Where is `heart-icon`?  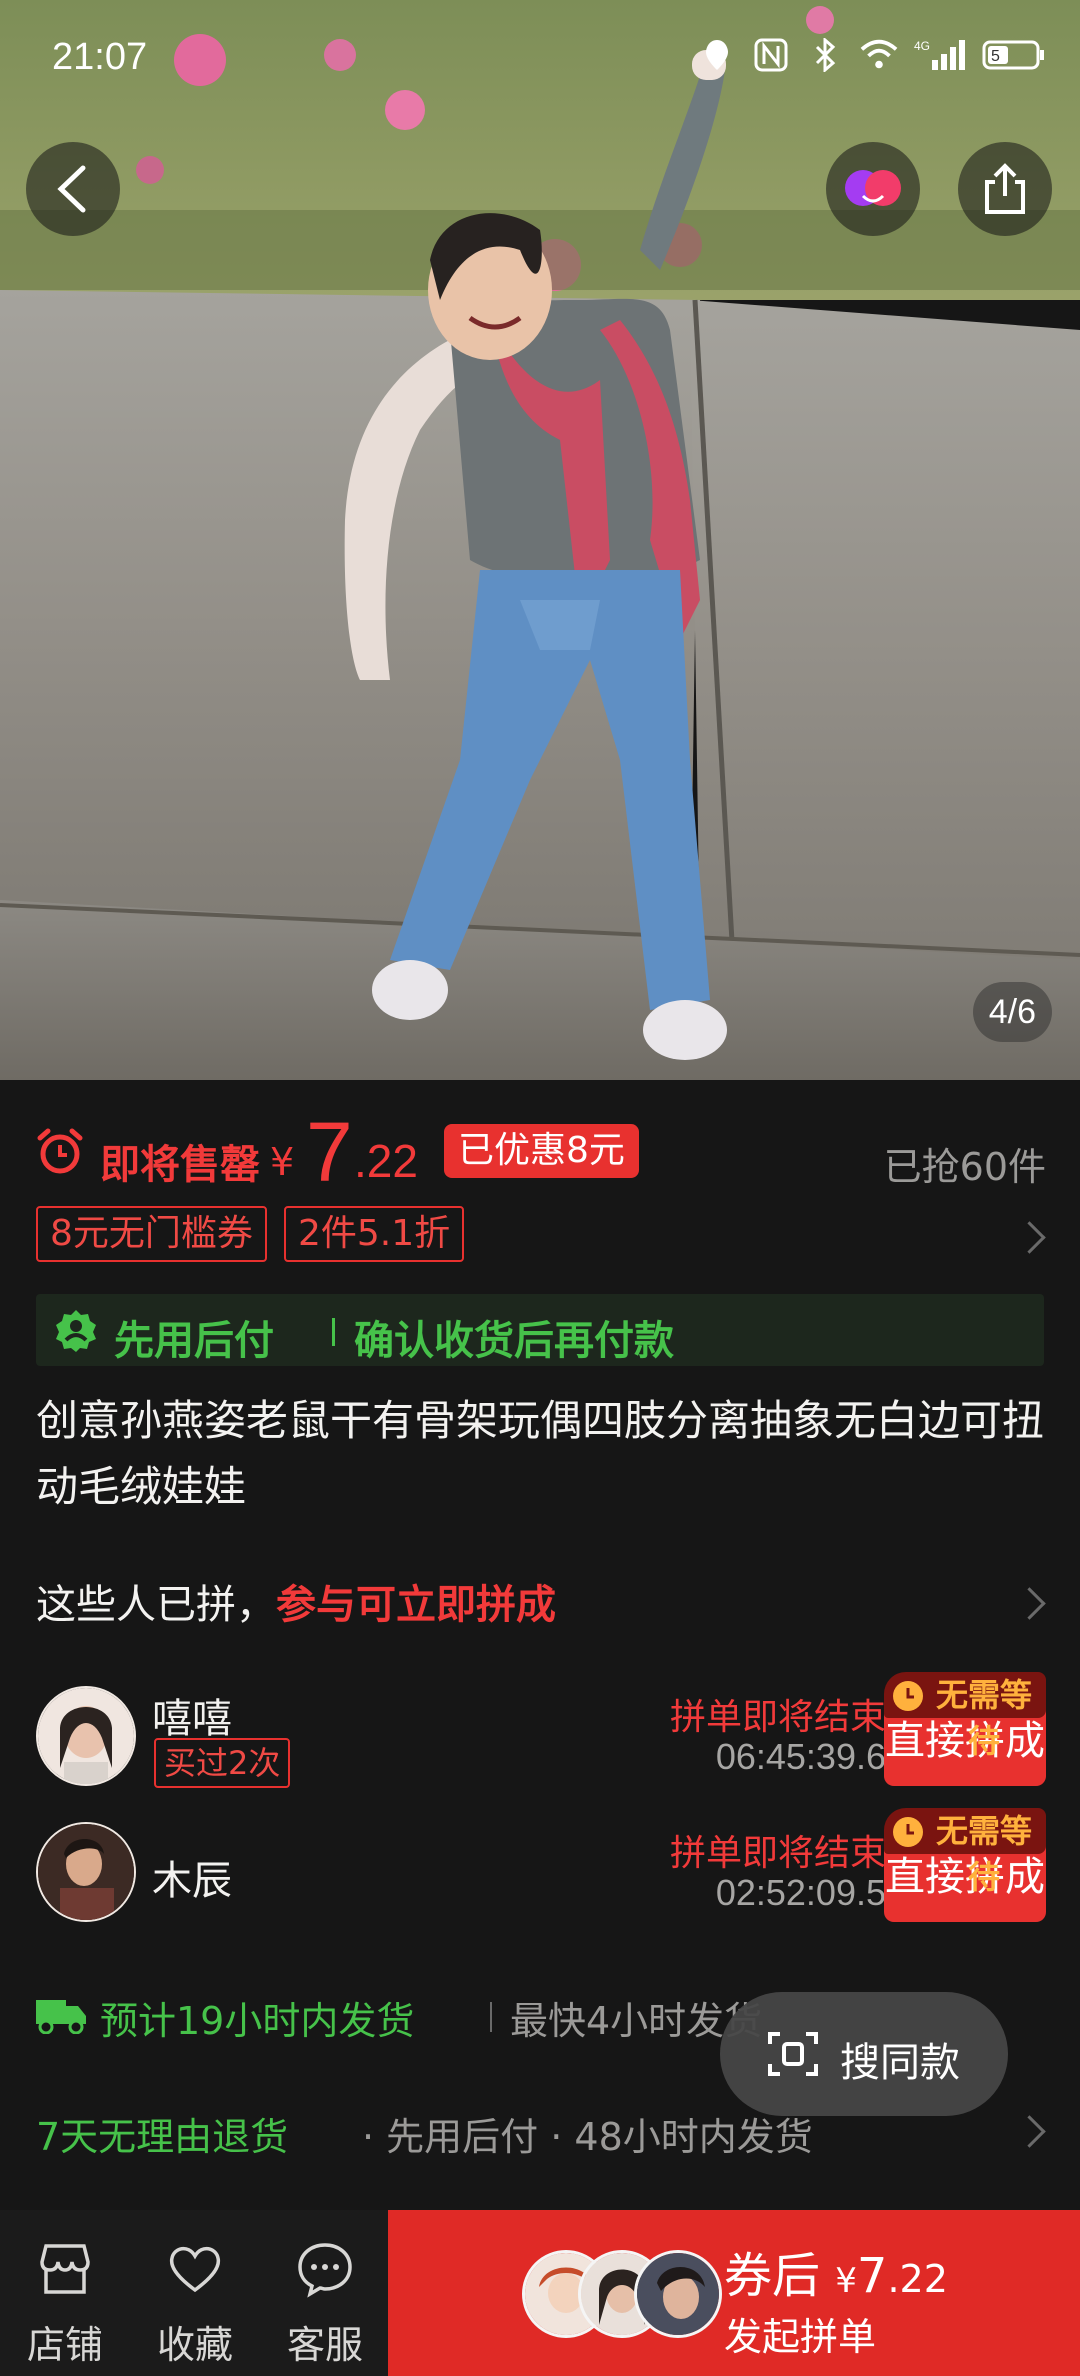
heart-icon is located at coordinates (195, 2269).